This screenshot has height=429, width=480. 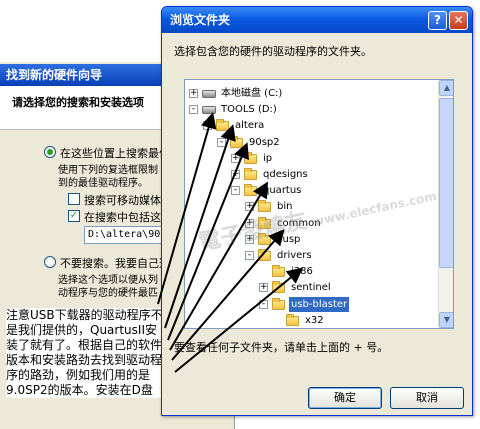 I want to click on dialog-hint: 要查看任何子文件夹，请单击上面的 + 号。, so click(x=281, y=347).